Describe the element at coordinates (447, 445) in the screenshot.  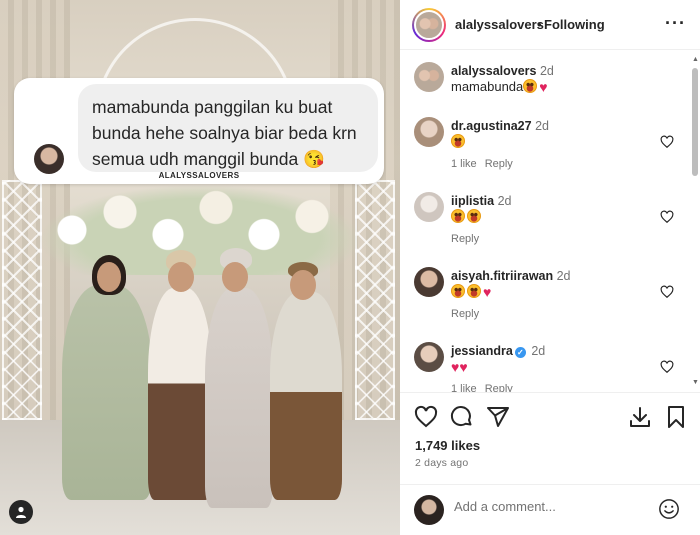
I see `likes-count: 1,749 likes` at that location.